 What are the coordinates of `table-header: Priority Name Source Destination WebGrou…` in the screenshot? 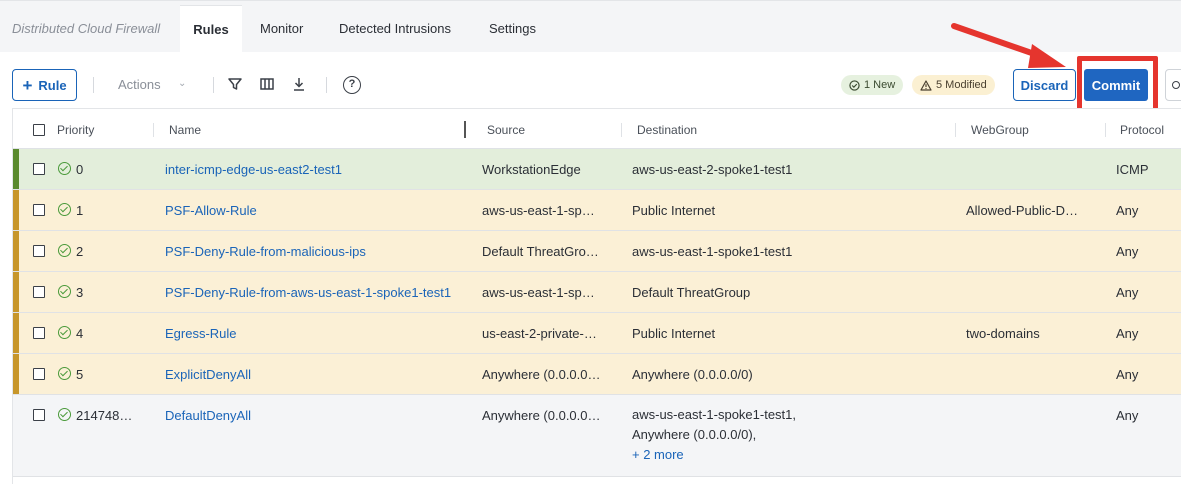 It's located at (597, 128).